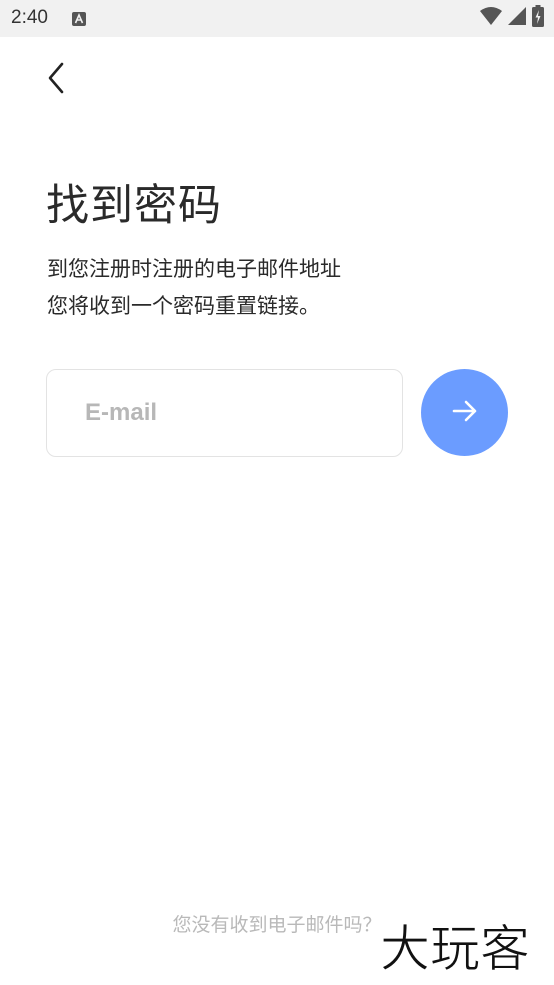  I want to click on email-field-container, so click(224, 413).